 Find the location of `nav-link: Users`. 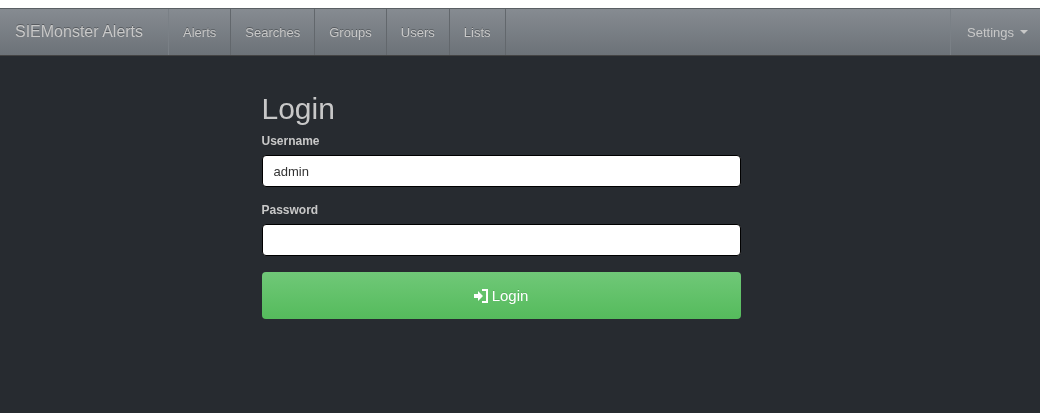

nav-link: Users is located at coordinates (418, 32).